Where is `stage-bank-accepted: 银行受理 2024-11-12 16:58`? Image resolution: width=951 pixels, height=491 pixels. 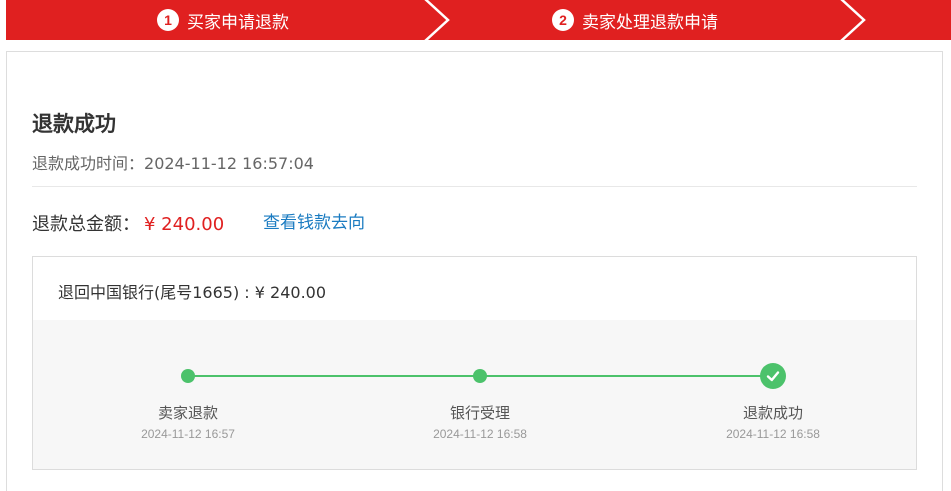 stage-bank-accepted: 银行受理 2024-11-12 16:58 is located at coordinates (480, 421).